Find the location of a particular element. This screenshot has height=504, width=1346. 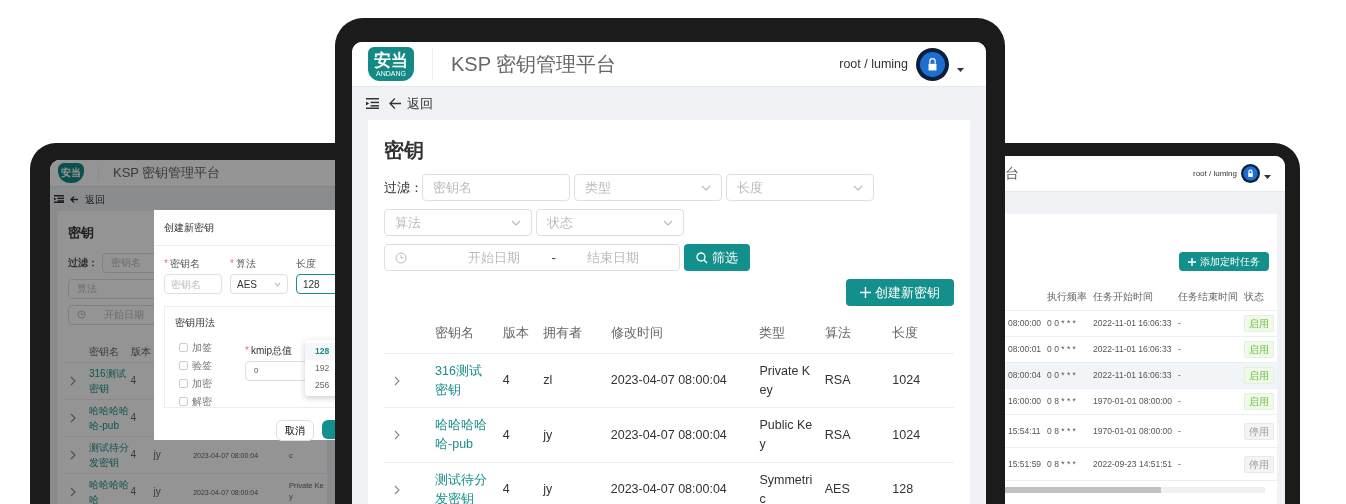

column-header: 任务开始时间 is located at coordinates (1133, 297).